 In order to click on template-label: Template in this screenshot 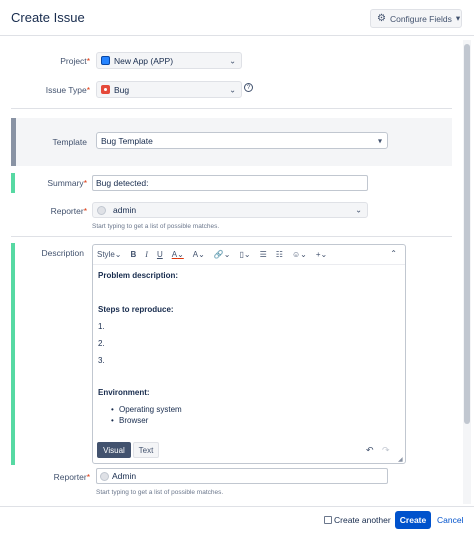, I will do `click(70, 142)`.